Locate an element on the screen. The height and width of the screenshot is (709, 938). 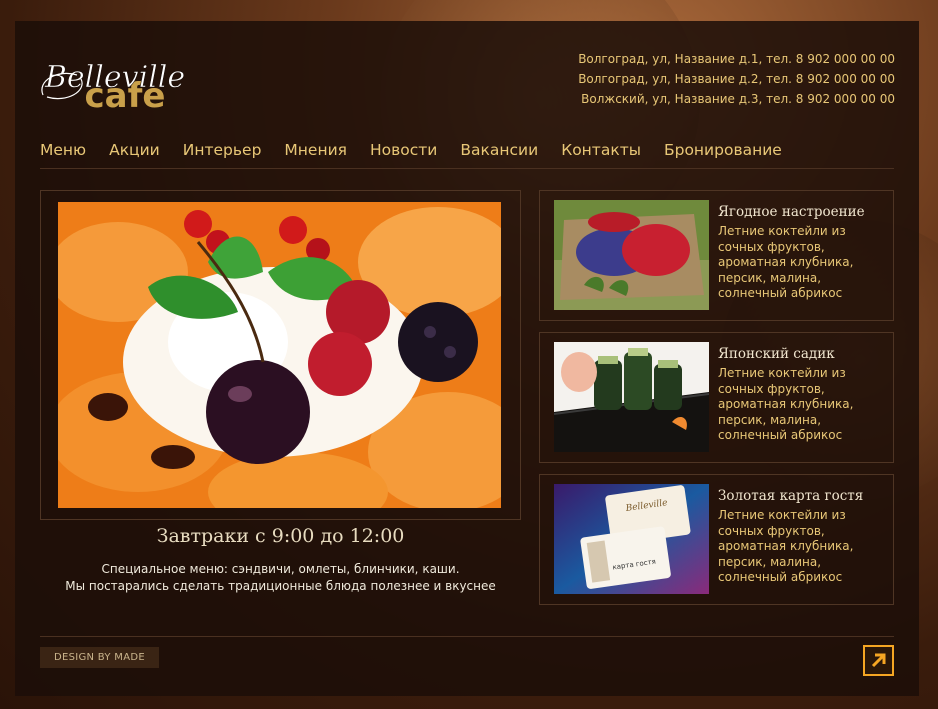
nav-item-promotions: Акции is located at coordinates (134, 150).